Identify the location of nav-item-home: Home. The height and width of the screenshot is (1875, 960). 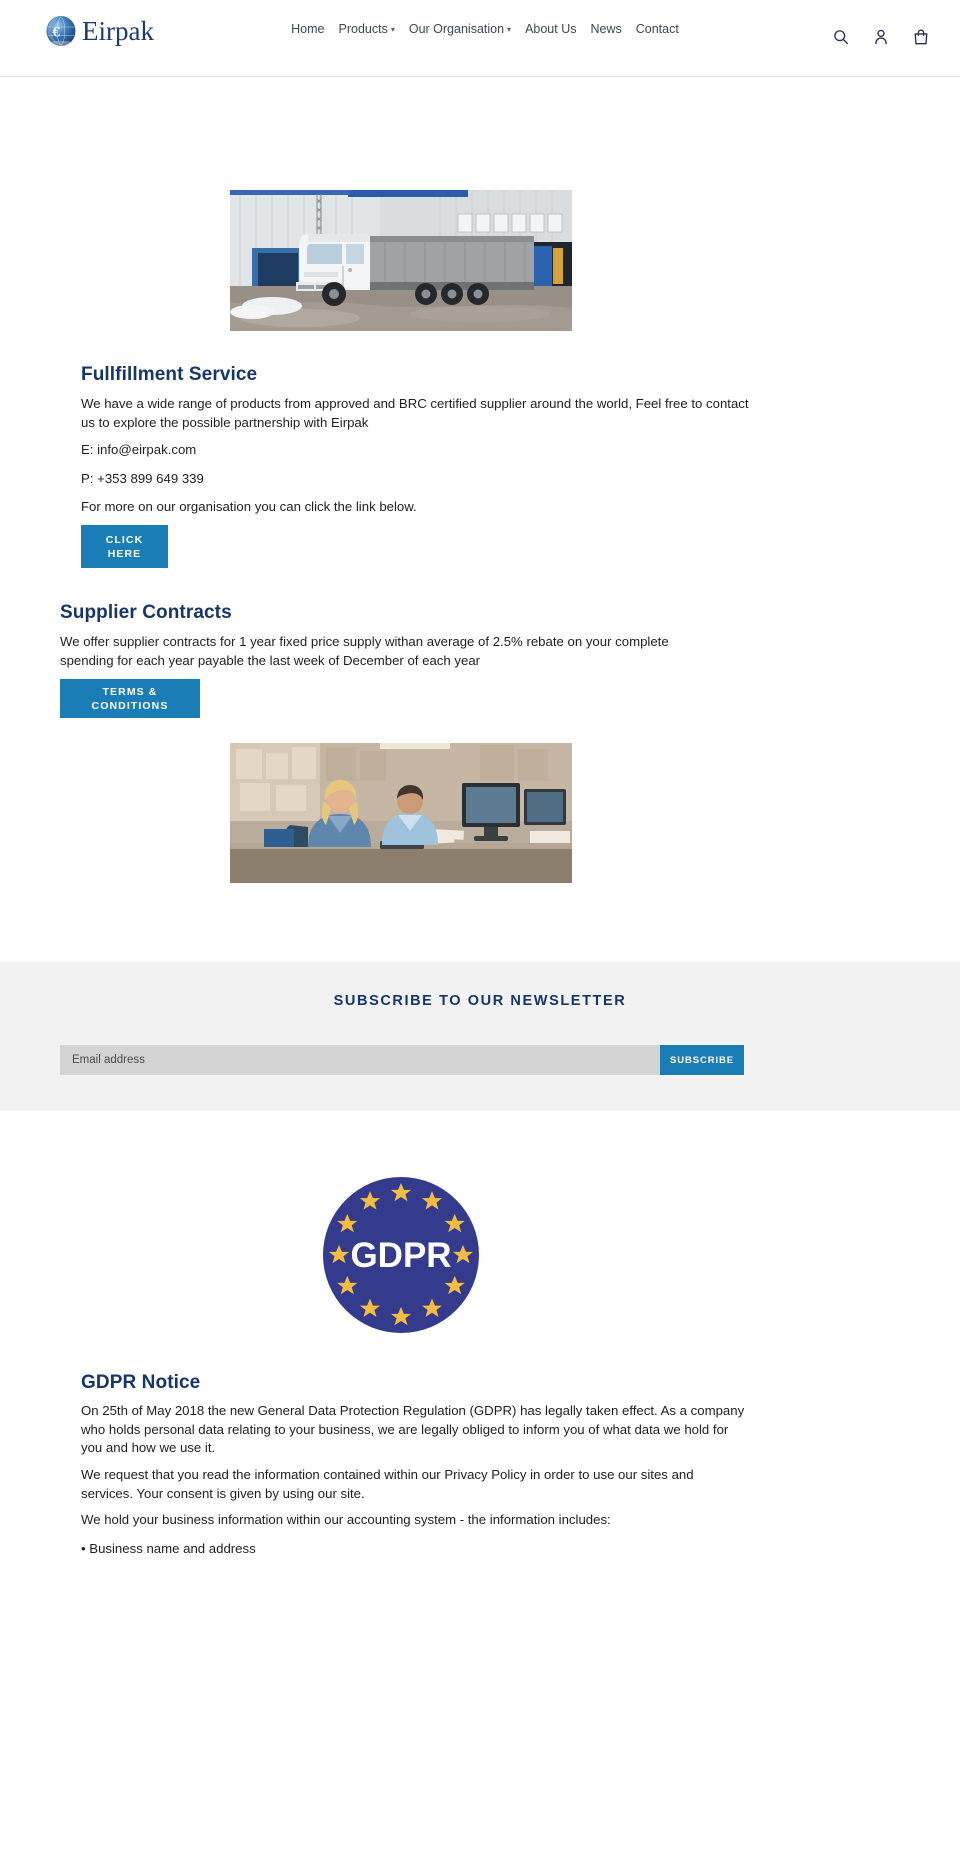
(307, 29).